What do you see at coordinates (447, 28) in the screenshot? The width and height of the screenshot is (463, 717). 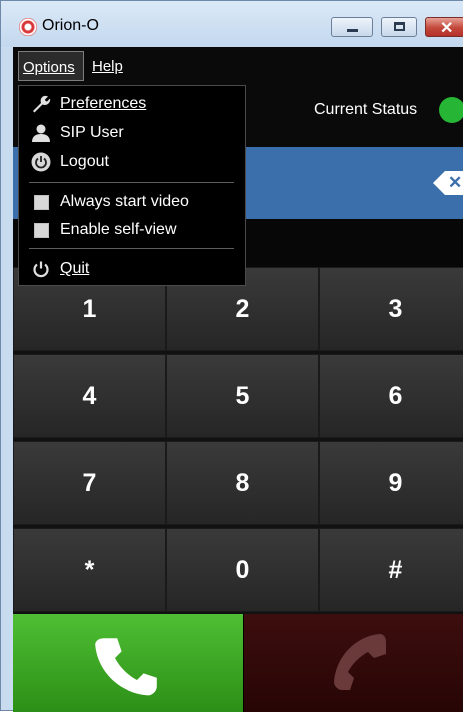 I see `close-icon: ✕` at bounding box center [447, 28].